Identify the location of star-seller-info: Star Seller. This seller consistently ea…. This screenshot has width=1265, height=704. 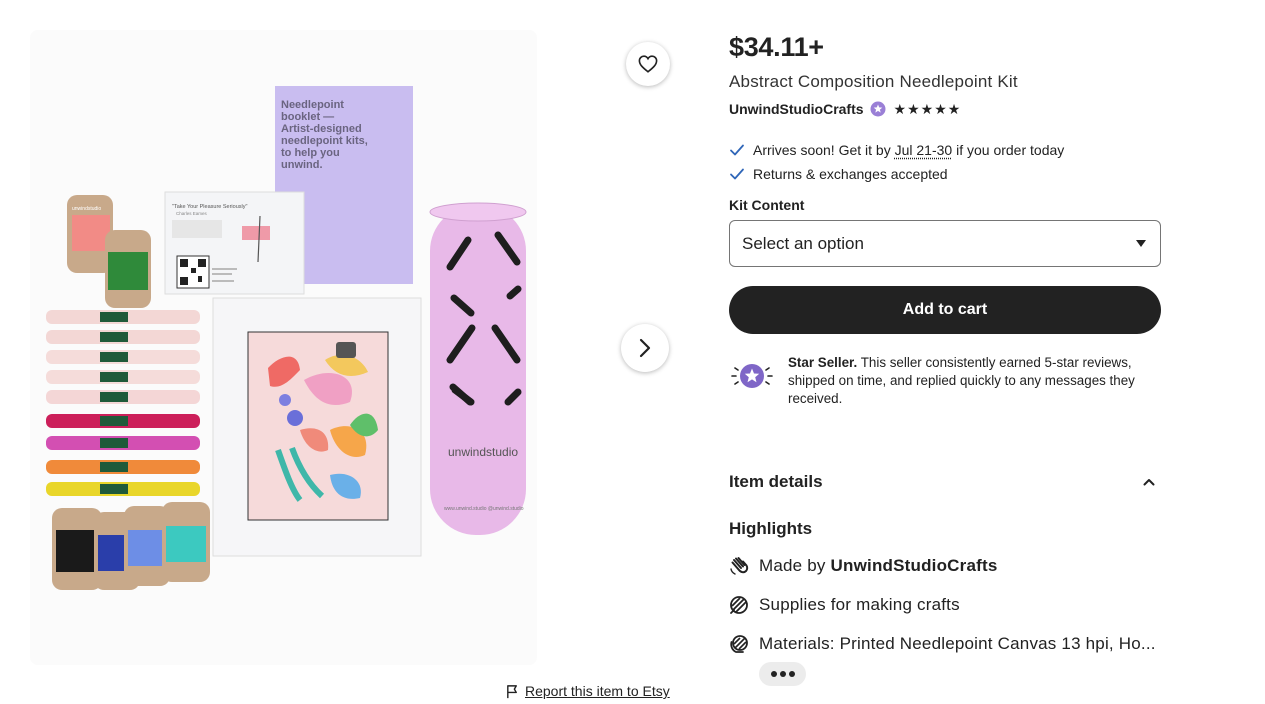
(945, 381).